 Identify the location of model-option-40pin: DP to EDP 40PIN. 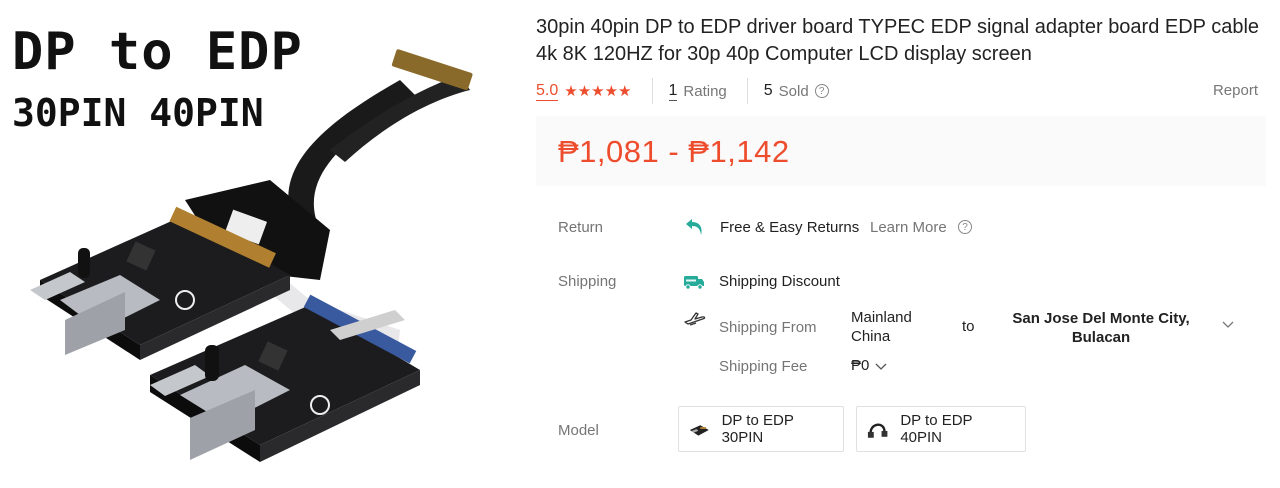
(941, 429).